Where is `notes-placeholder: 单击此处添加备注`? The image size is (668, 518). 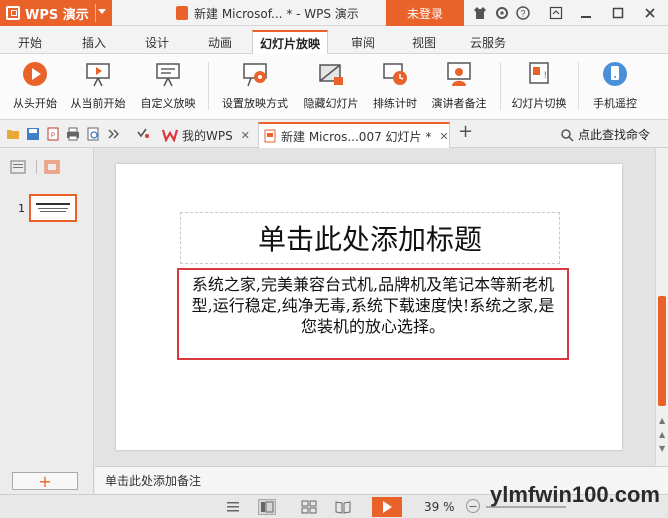 notes-placeholder: 单击此处添加备注 is located at coordinates (153, 481).